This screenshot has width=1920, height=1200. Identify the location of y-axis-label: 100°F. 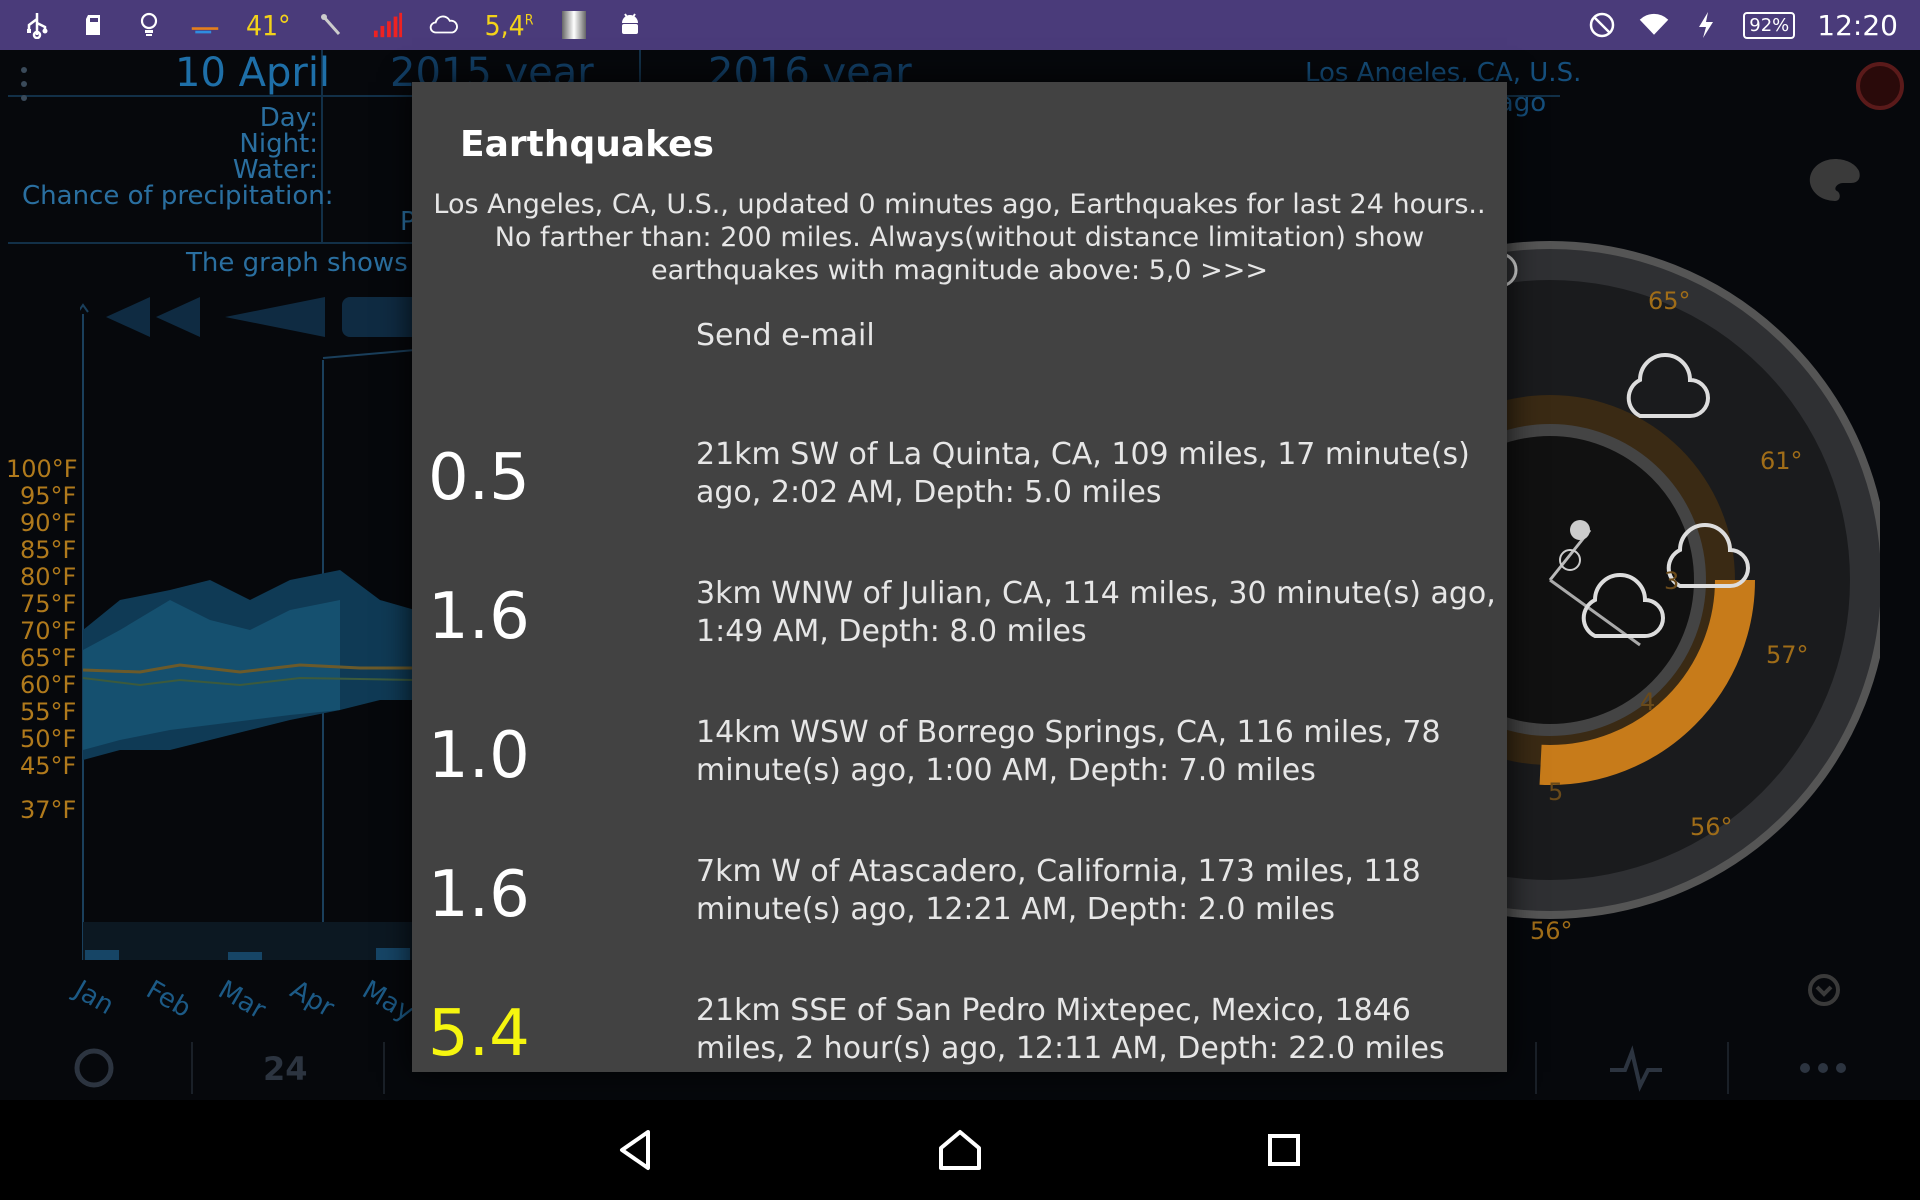
(42, 469).